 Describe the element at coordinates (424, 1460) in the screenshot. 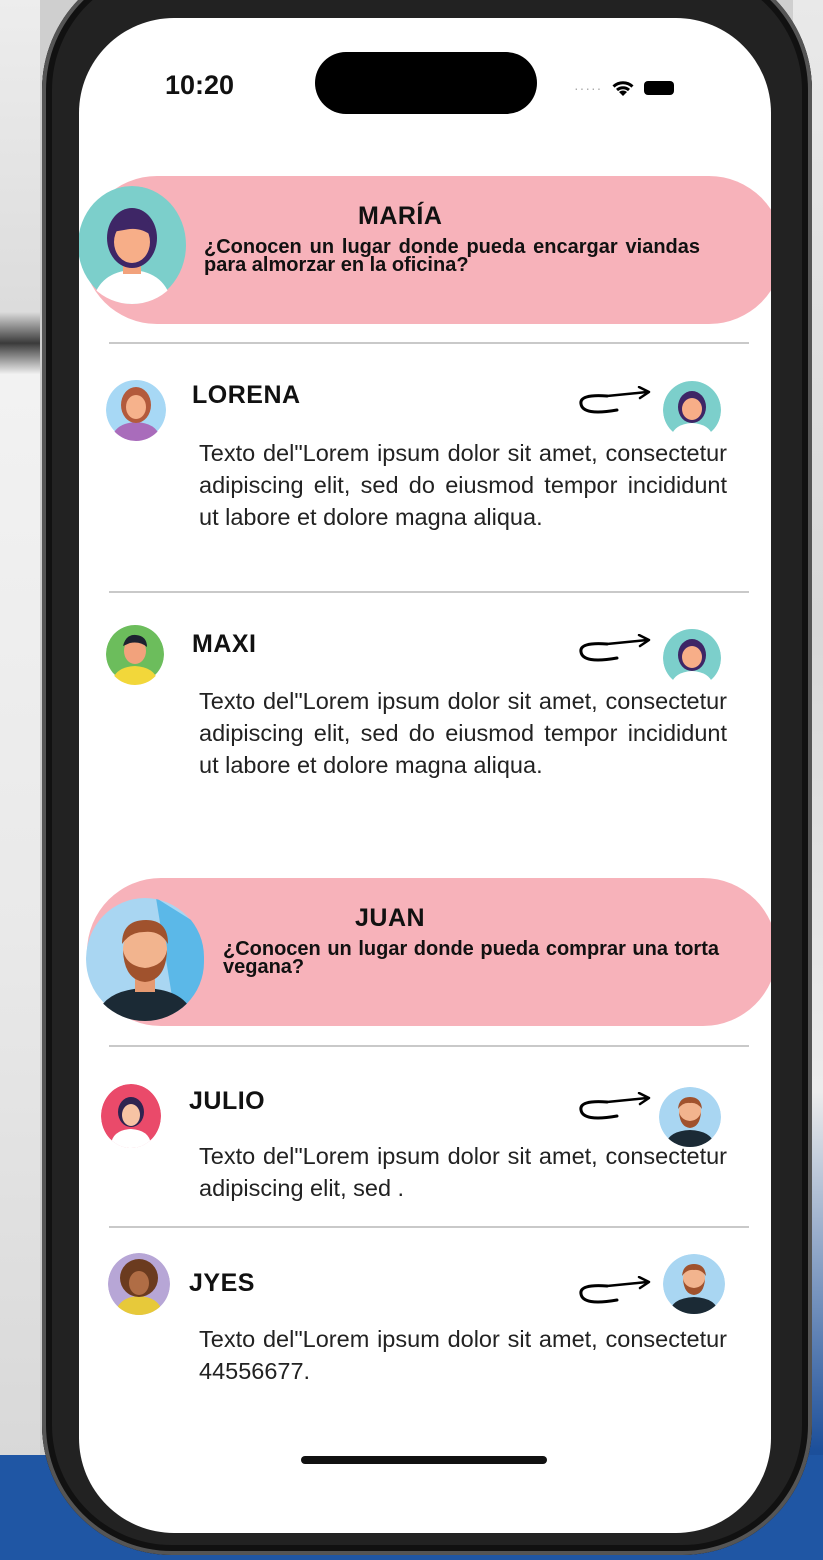

I see `home-indicator` at that location.